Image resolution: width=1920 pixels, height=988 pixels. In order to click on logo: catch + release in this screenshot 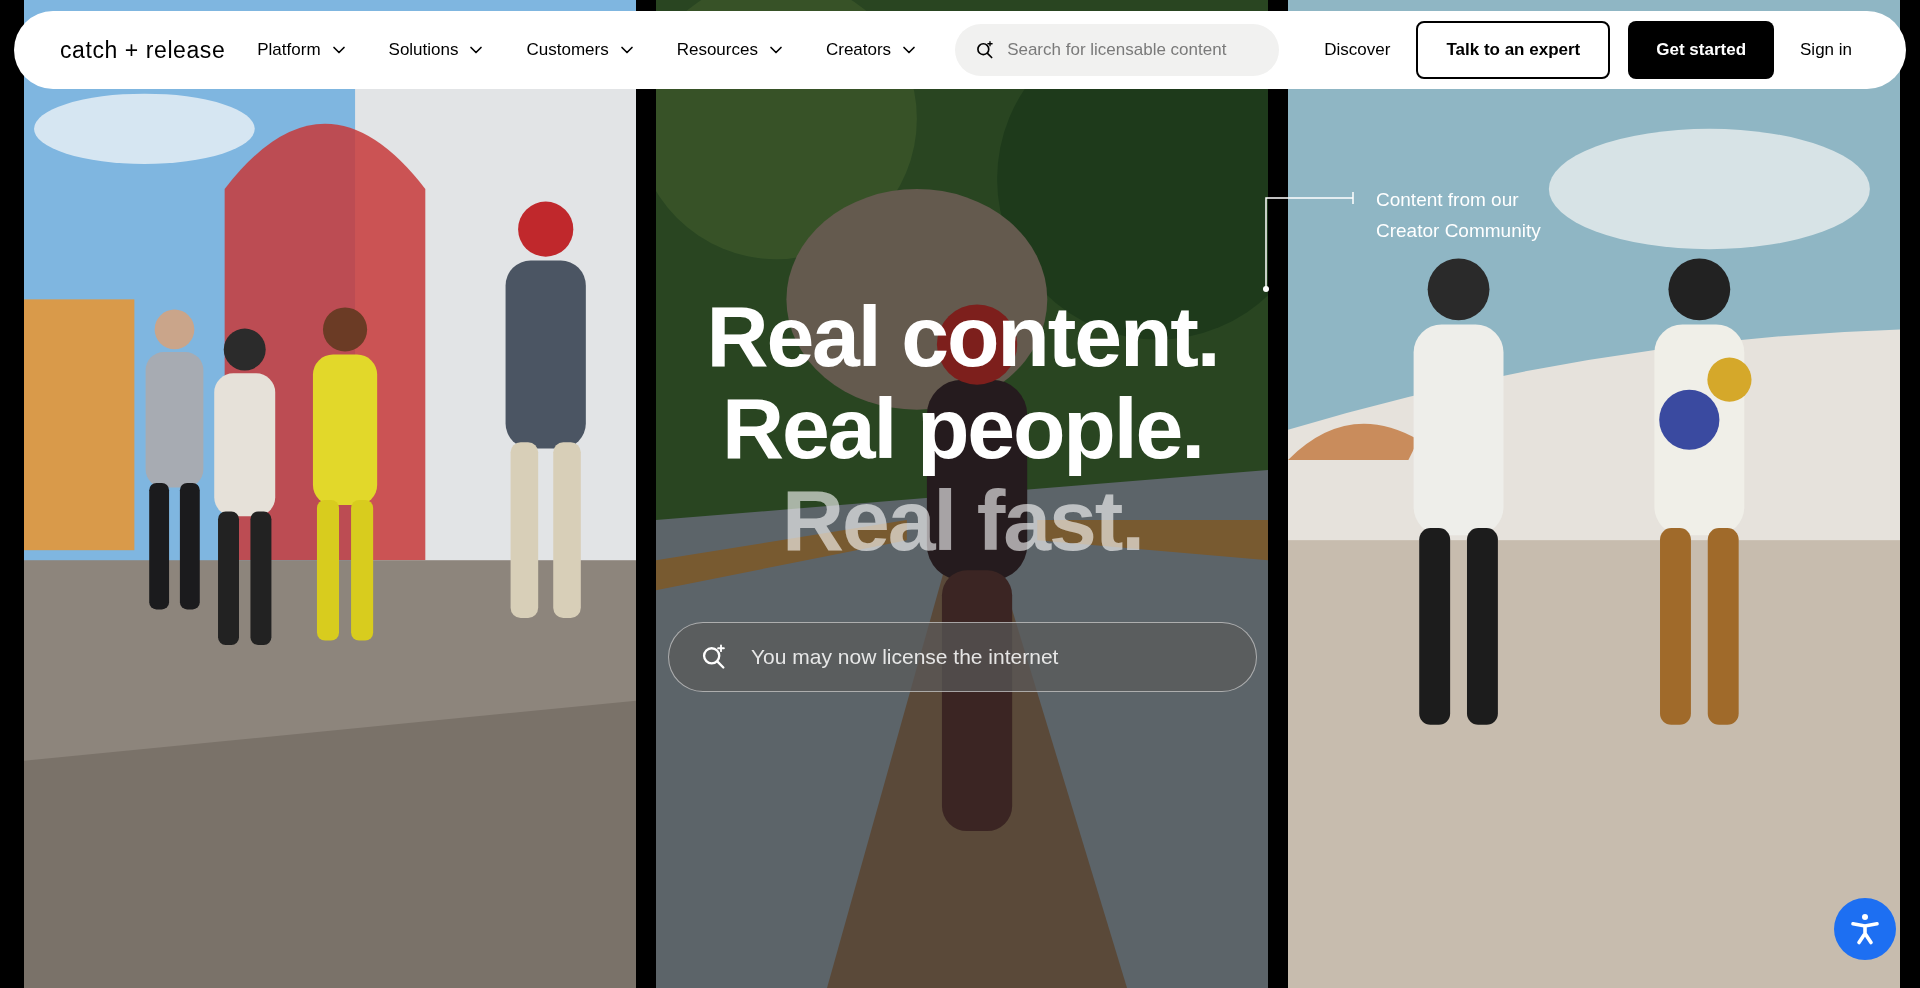, I will do `click(143, 50)`.